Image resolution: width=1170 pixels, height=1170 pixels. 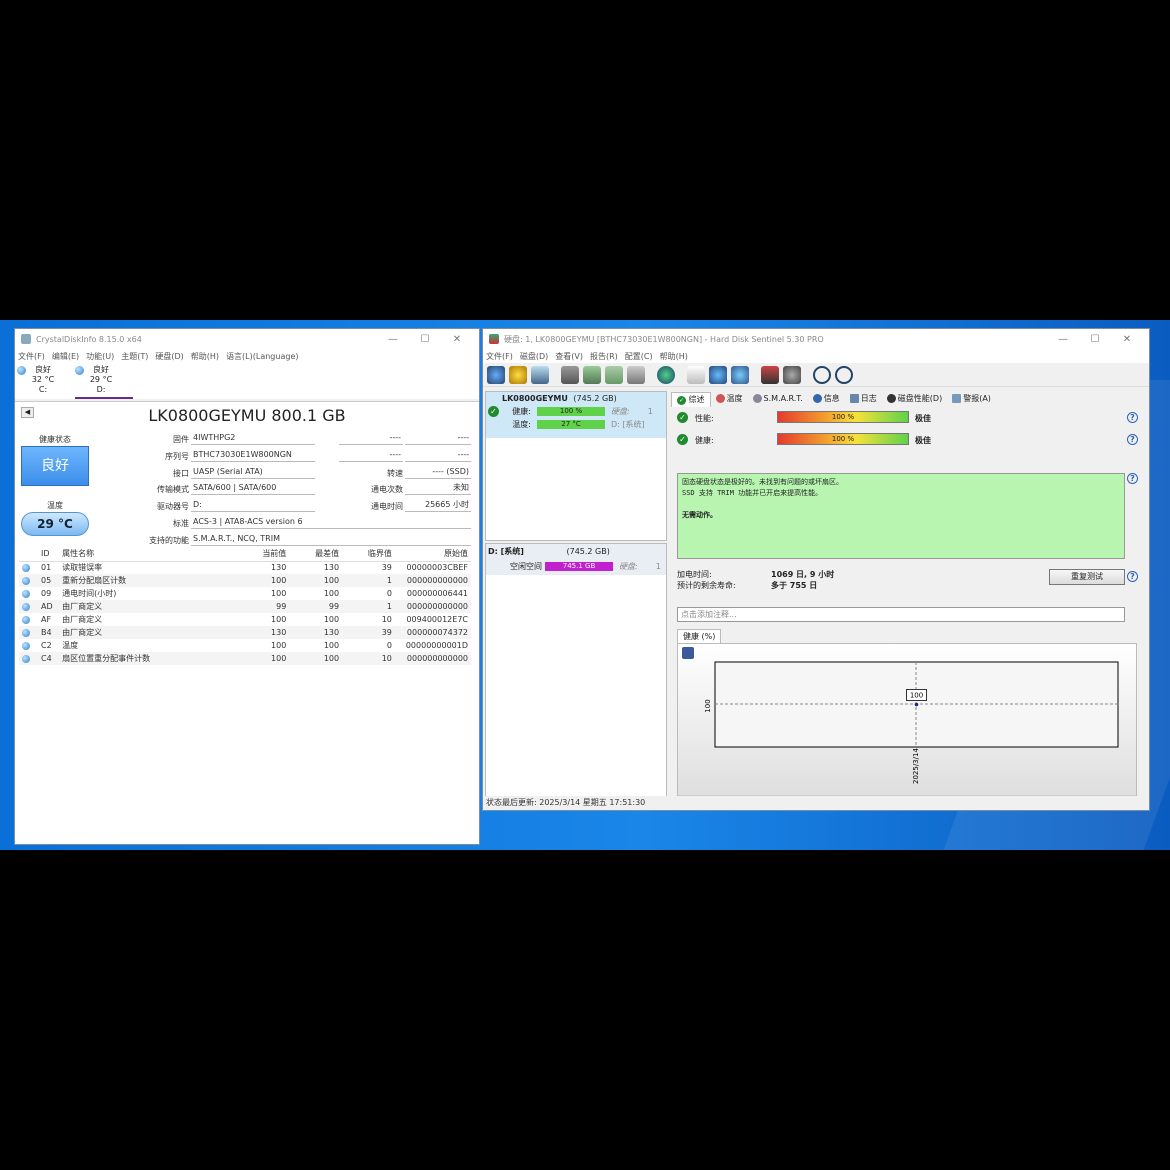 What do you see at coordinates (173, 489) in the screenshot?
I see `transfer-mode-label: 传输模式` at bounding box center [173, 489].